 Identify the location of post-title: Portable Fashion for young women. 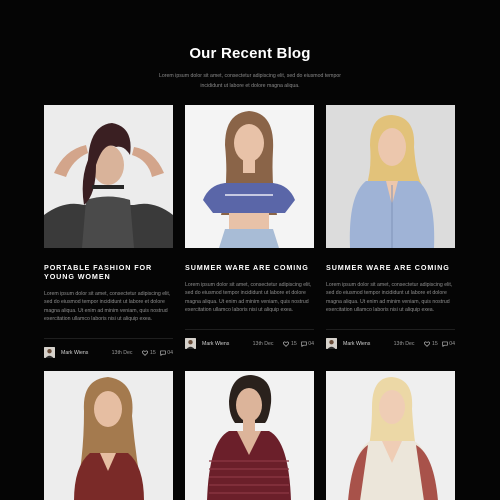
(108, 272).